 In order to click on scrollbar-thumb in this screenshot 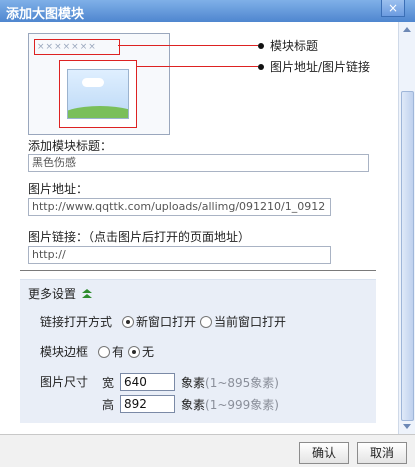, I will do `click(407, 256)`.